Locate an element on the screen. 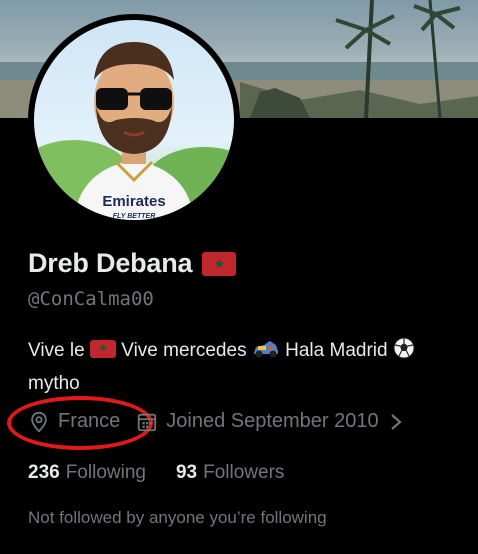 The image size is (478, 554). avatar-shirt-text: Emirates is located at coordinates (133, 201).